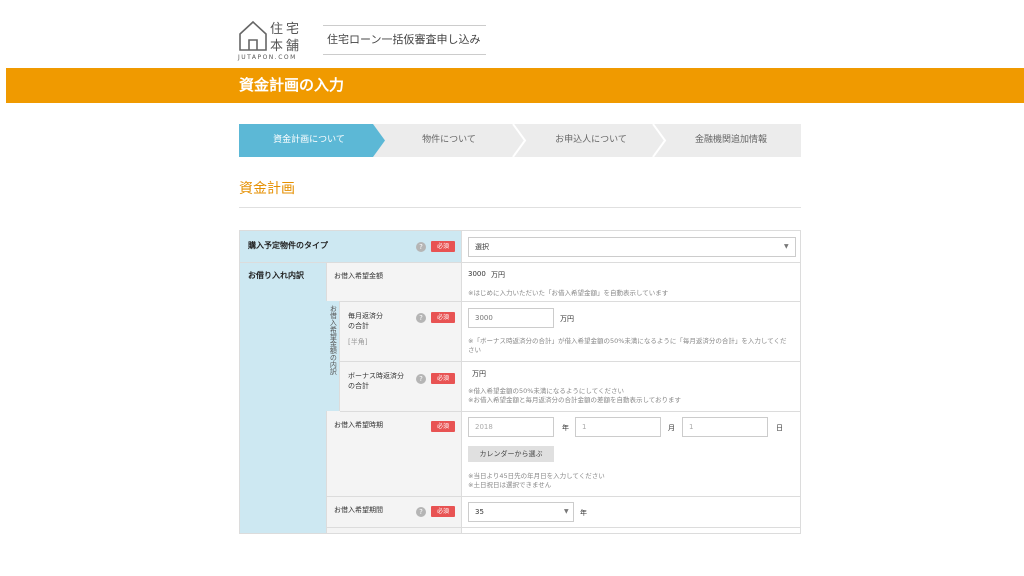  I want to click on loan-details-label: お借り入れ内訳, so click(276, 275).